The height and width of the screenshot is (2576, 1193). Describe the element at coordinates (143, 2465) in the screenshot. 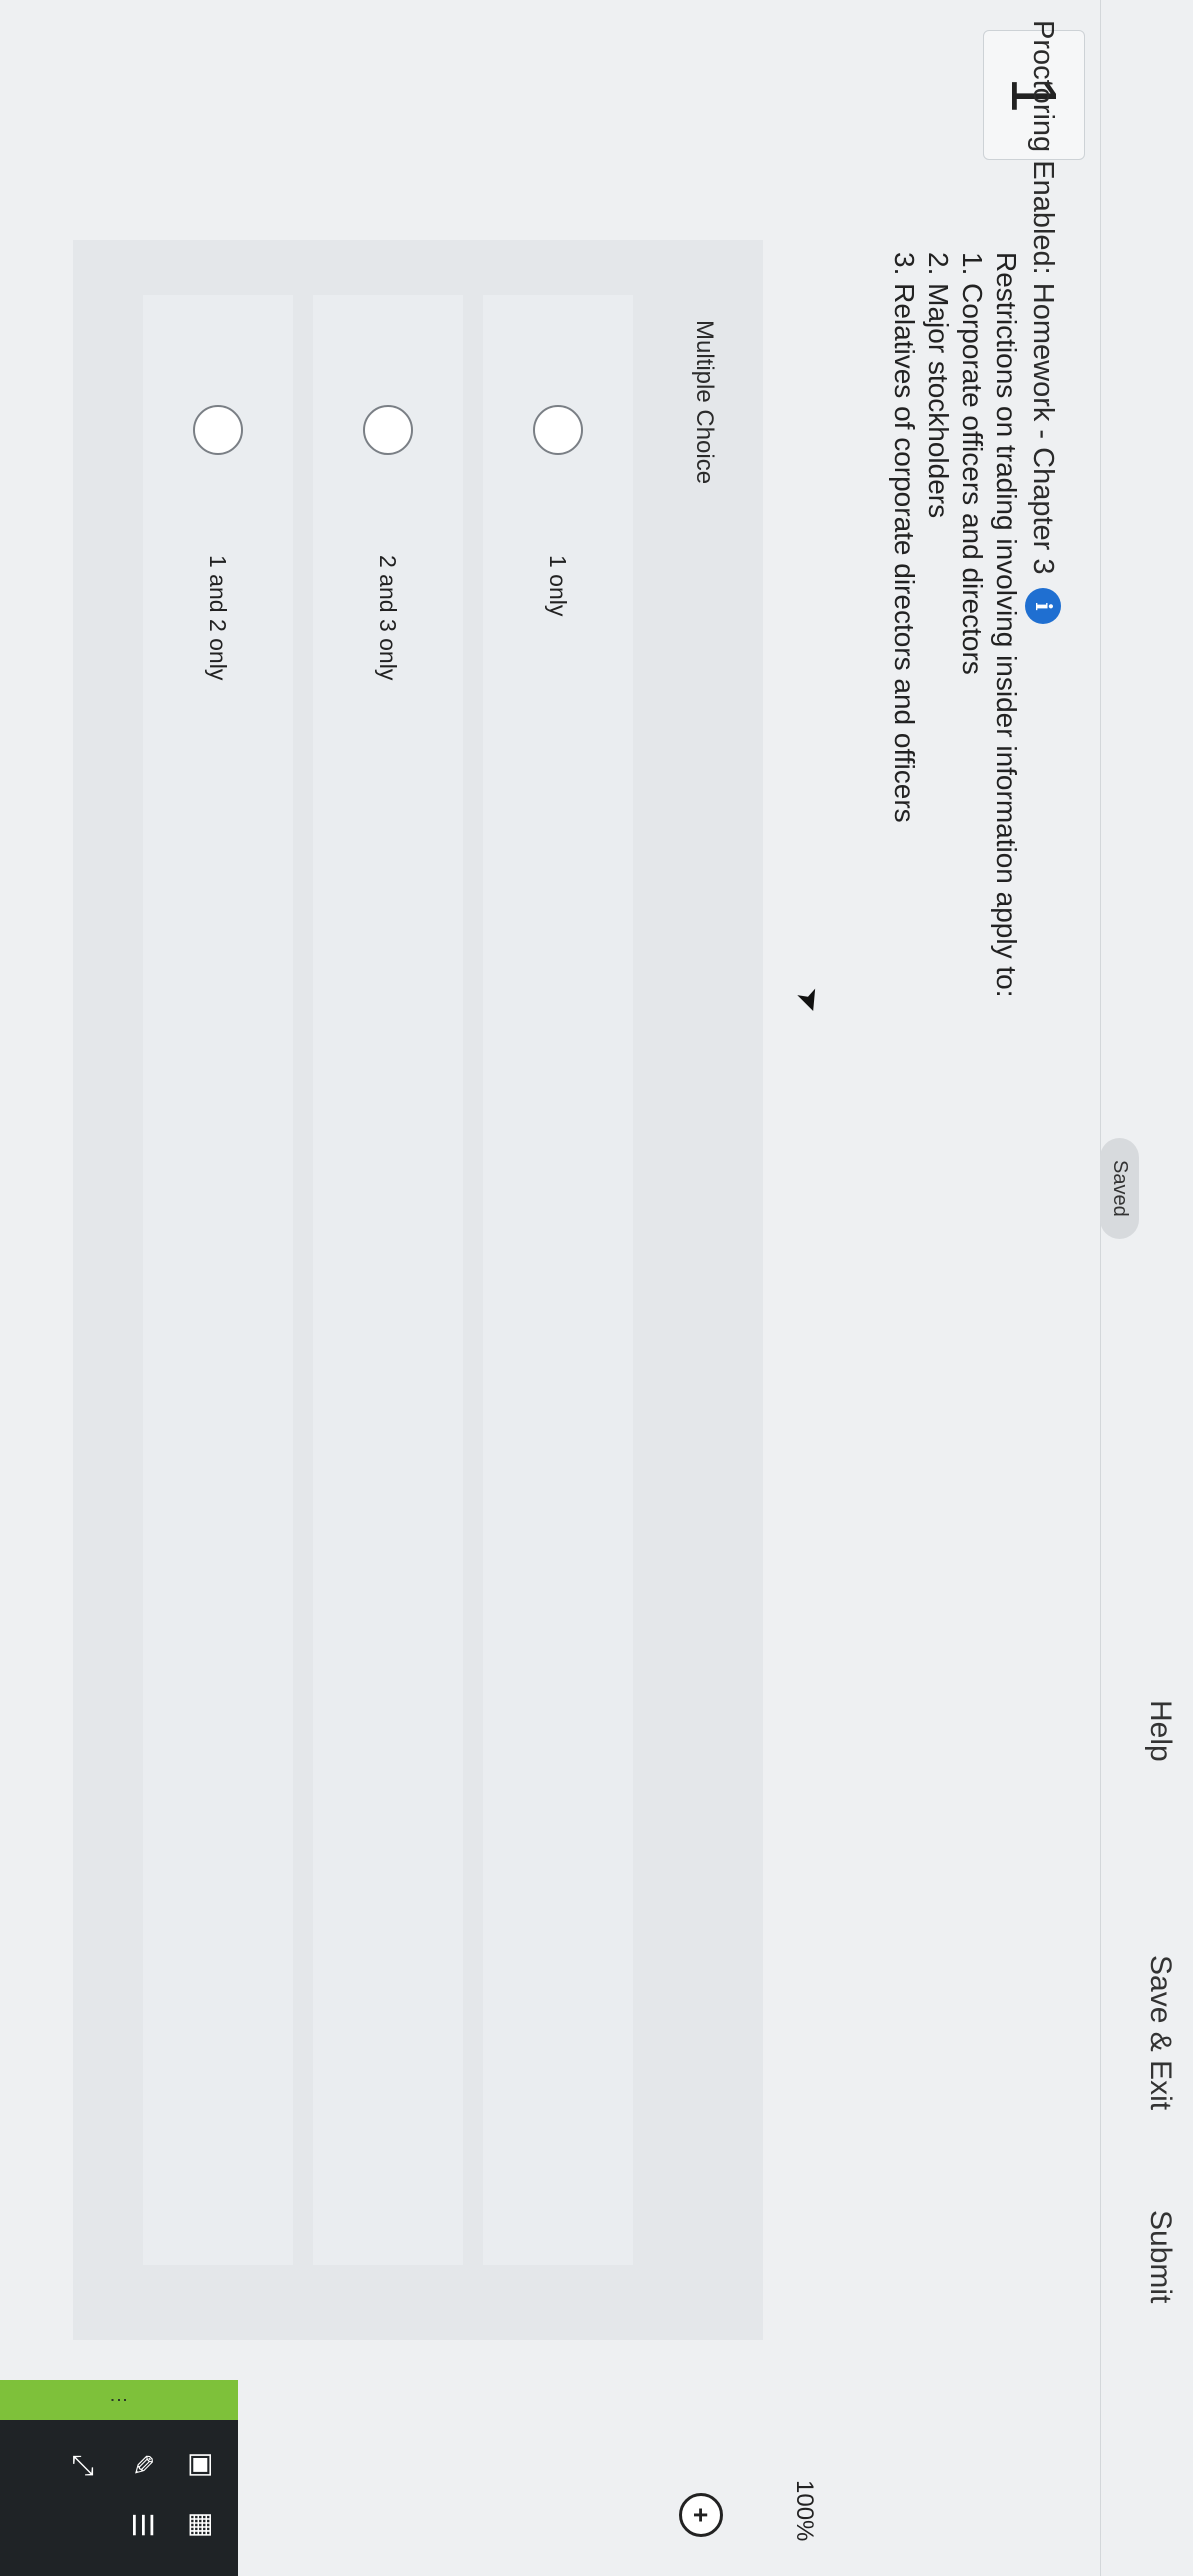

I see `pencil-icon: ✎` at that location.